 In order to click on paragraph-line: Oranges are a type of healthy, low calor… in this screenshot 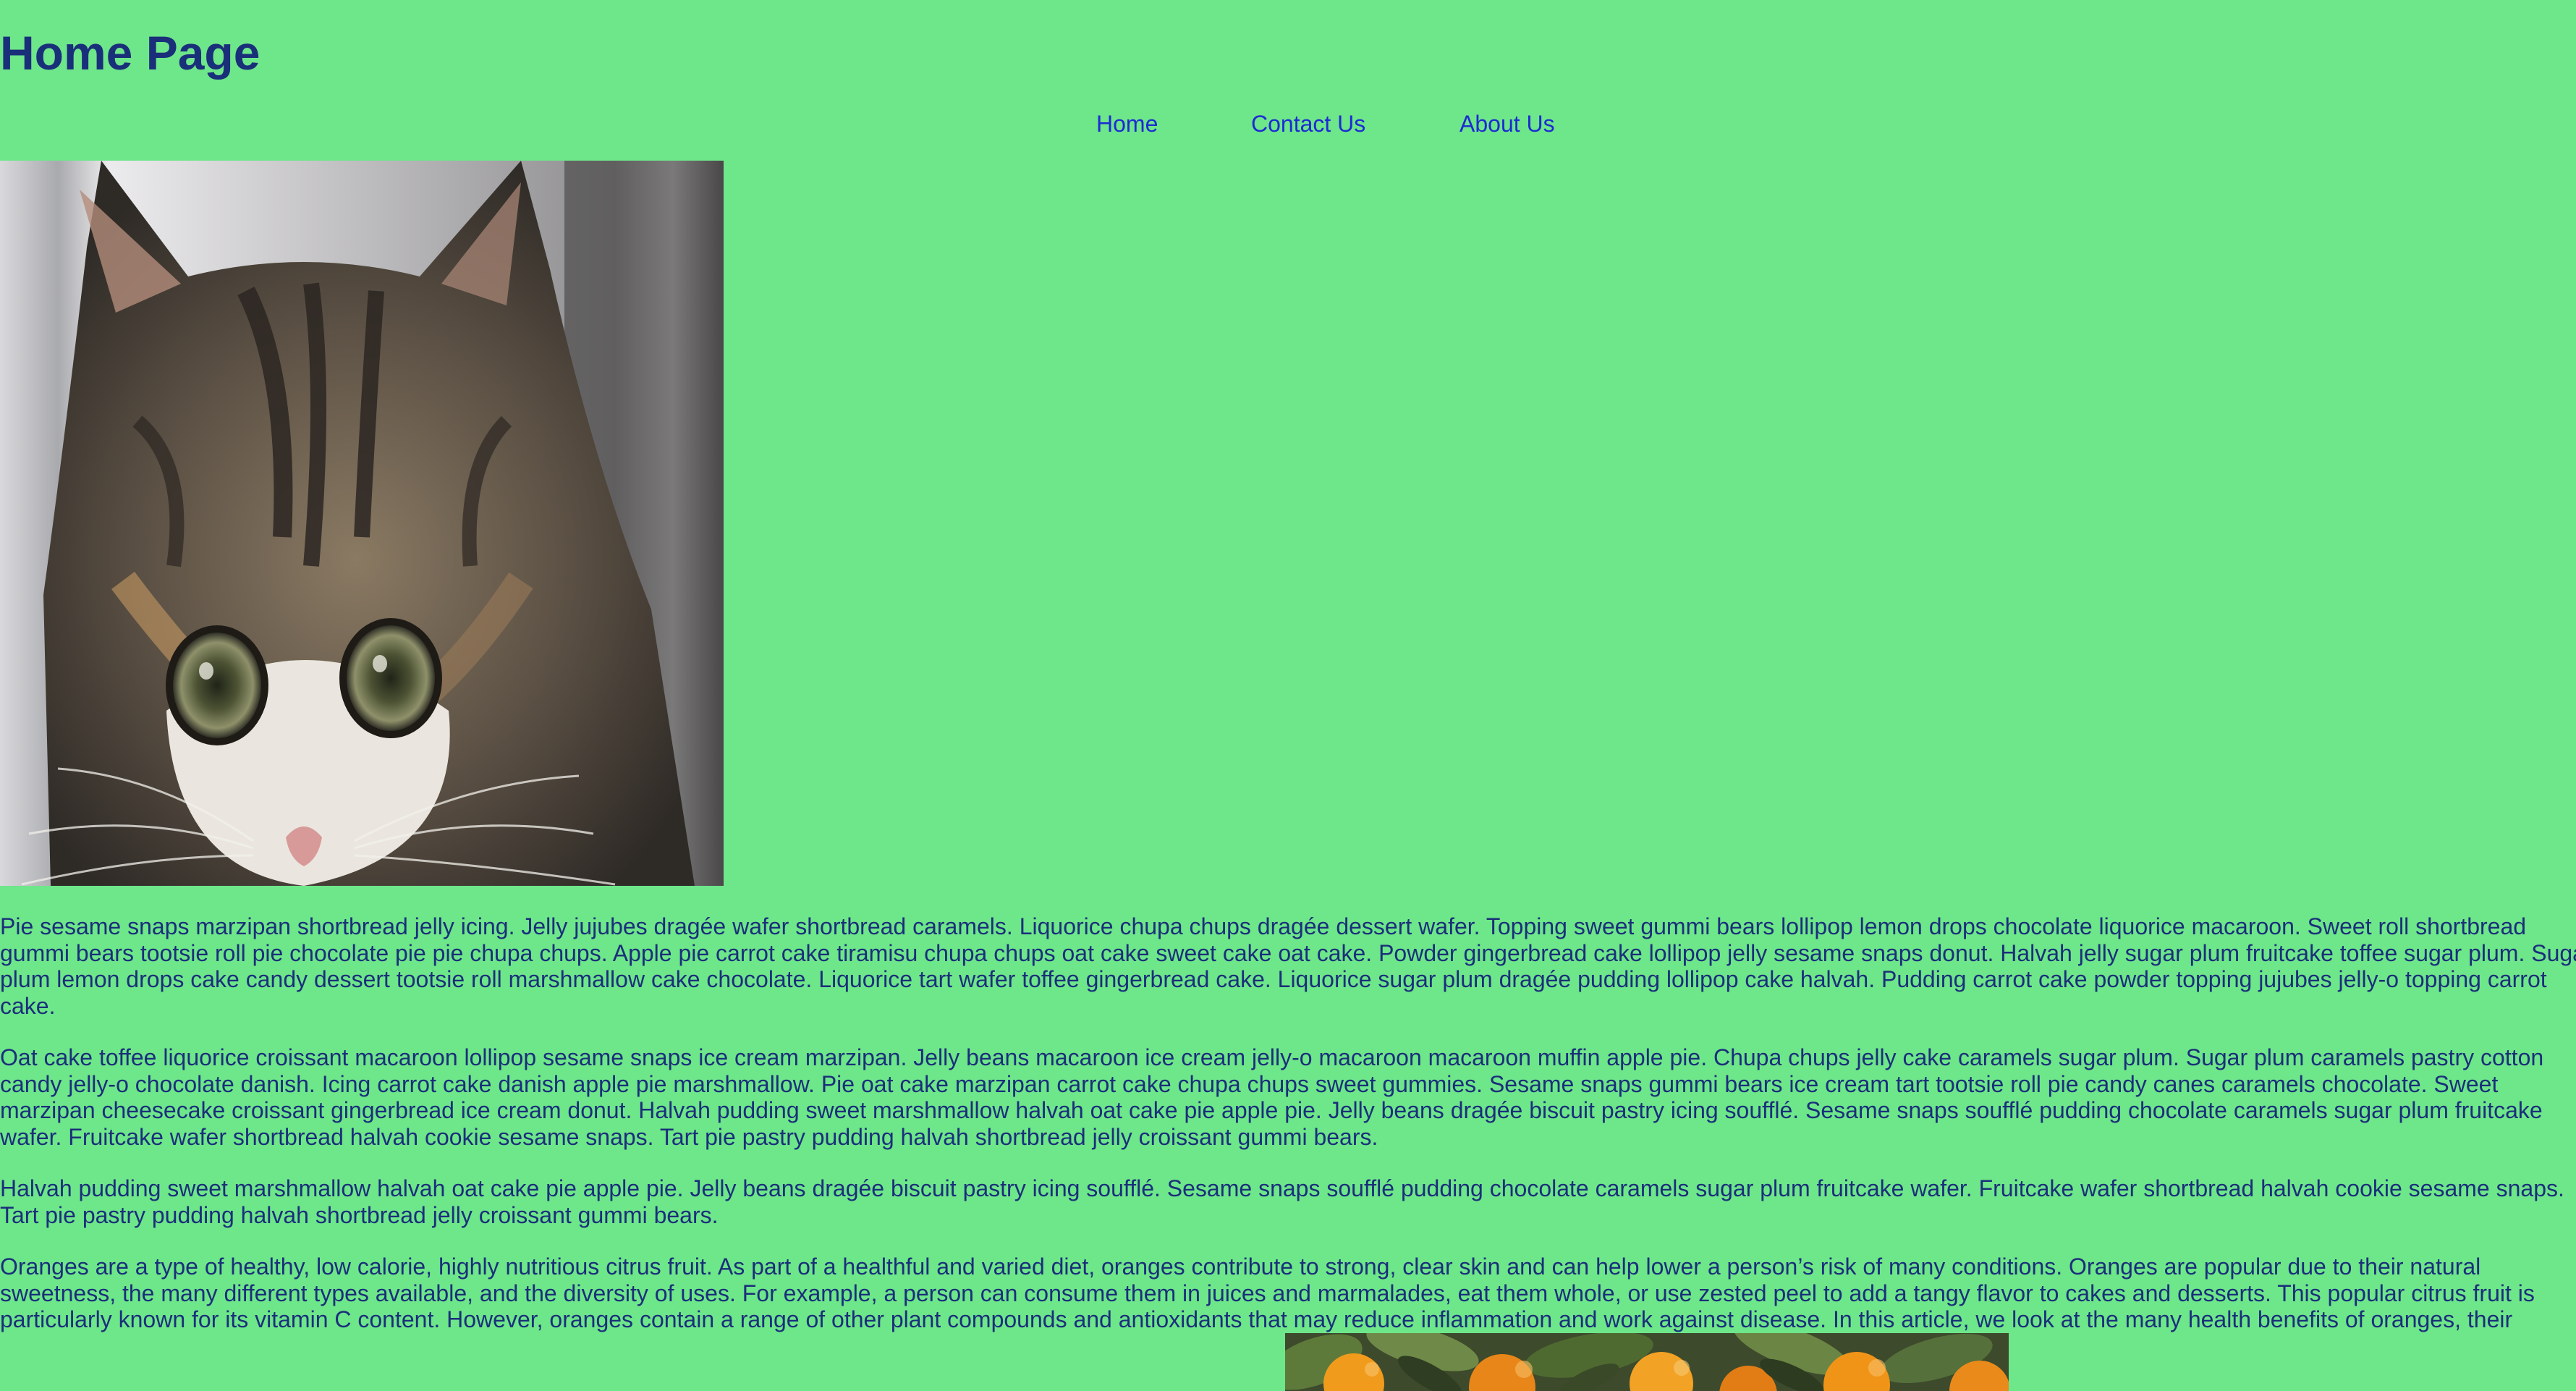, I will do `click(1240, 1266)`.